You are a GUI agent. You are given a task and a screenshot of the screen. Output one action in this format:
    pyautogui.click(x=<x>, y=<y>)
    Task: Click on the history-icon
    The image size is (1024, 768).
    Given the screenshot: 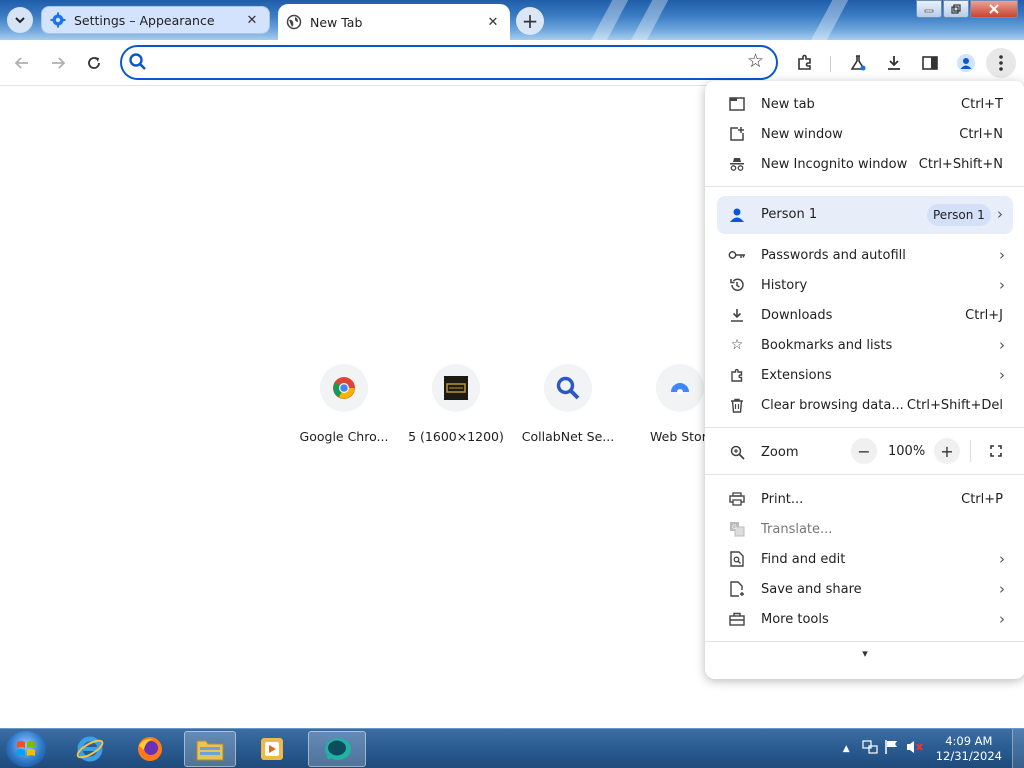 What is the action you would take?
    pyautogui.click(x=737, y=285)
    